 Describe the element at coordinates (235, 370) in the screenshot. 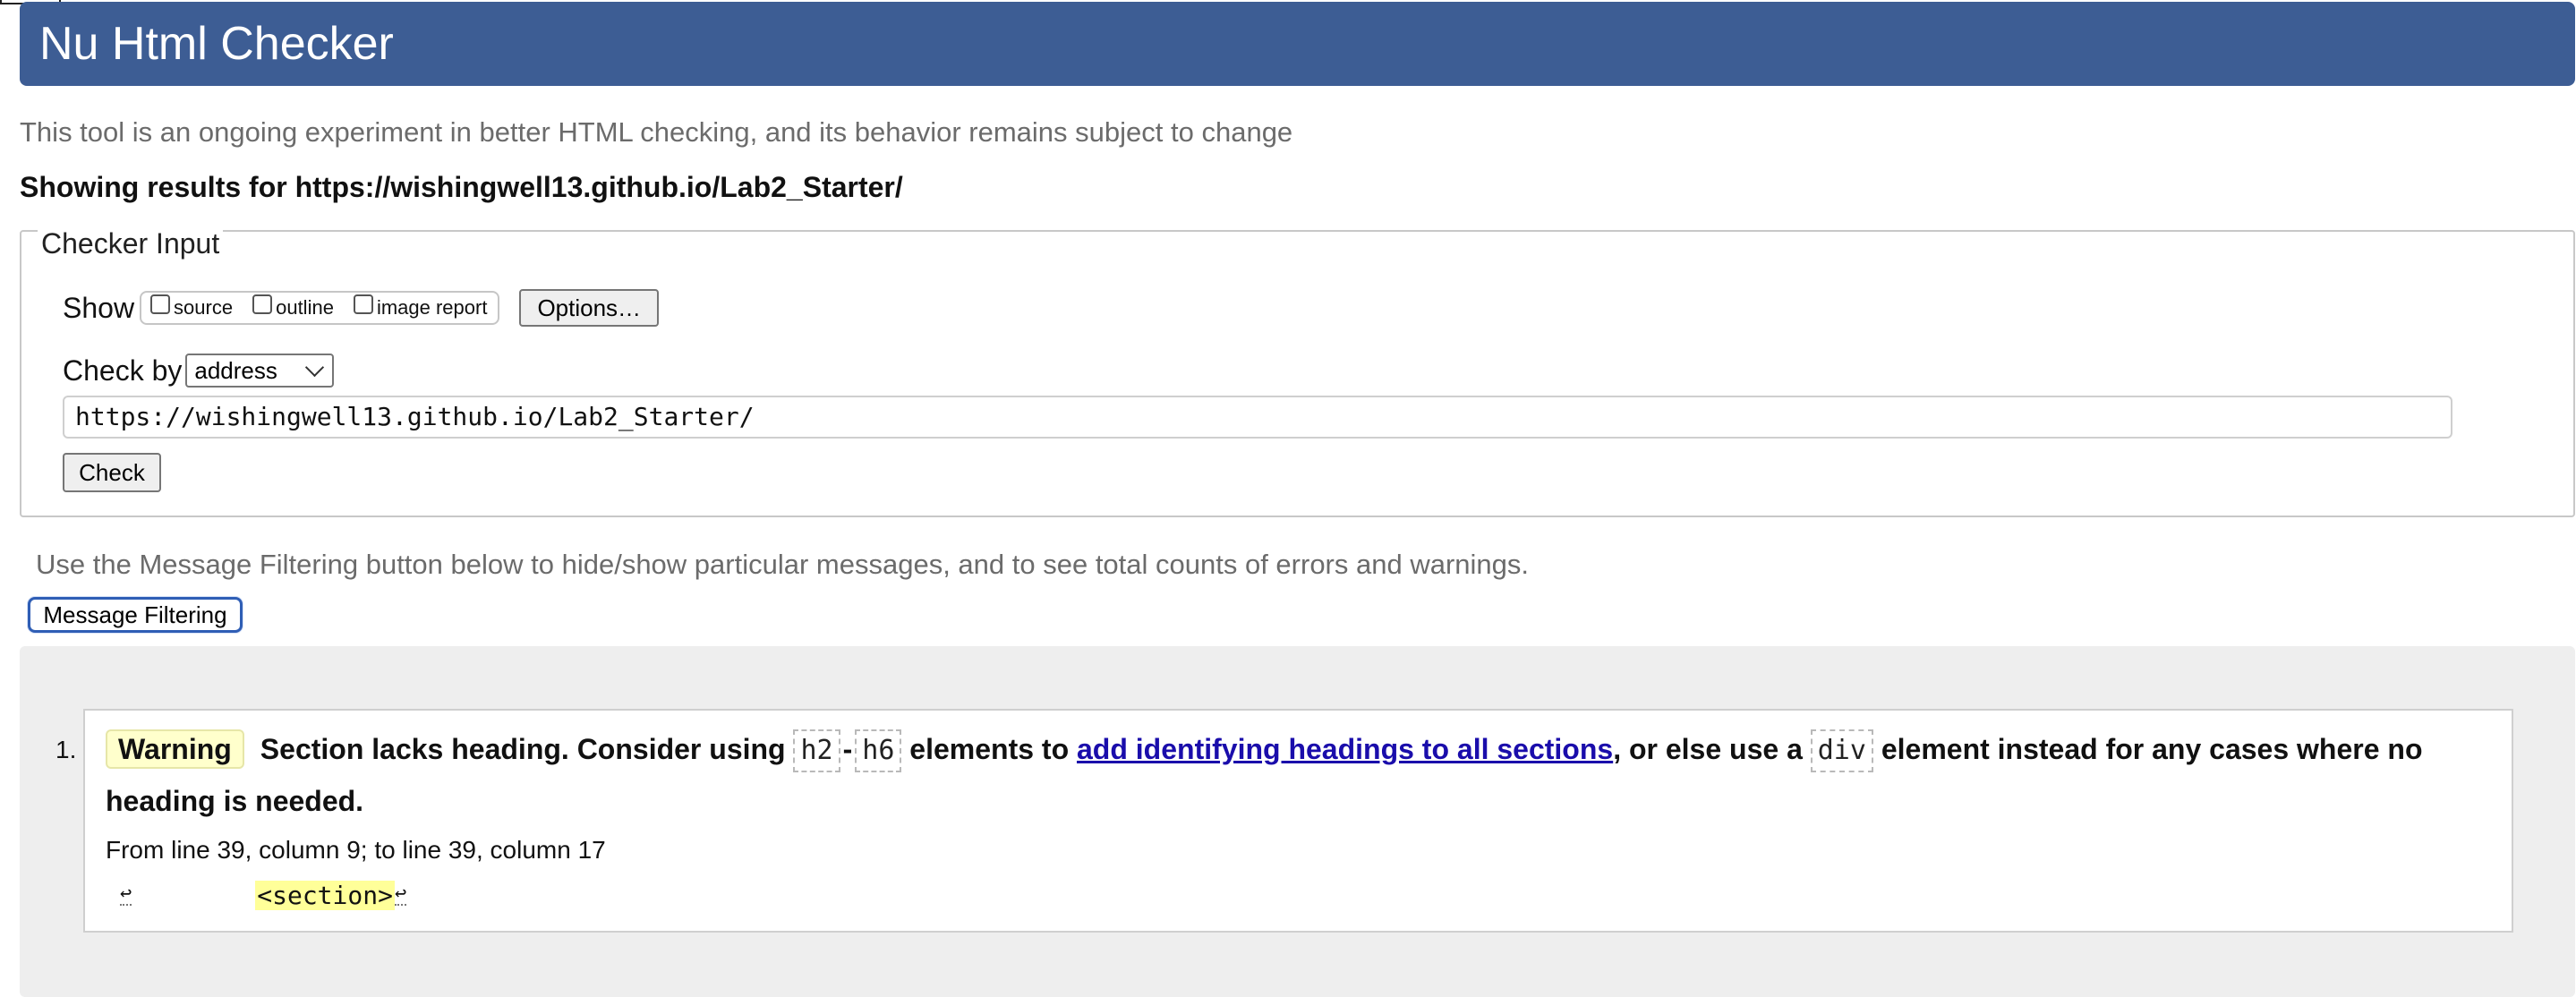

I see `check-by-selected-value: address` at that location.